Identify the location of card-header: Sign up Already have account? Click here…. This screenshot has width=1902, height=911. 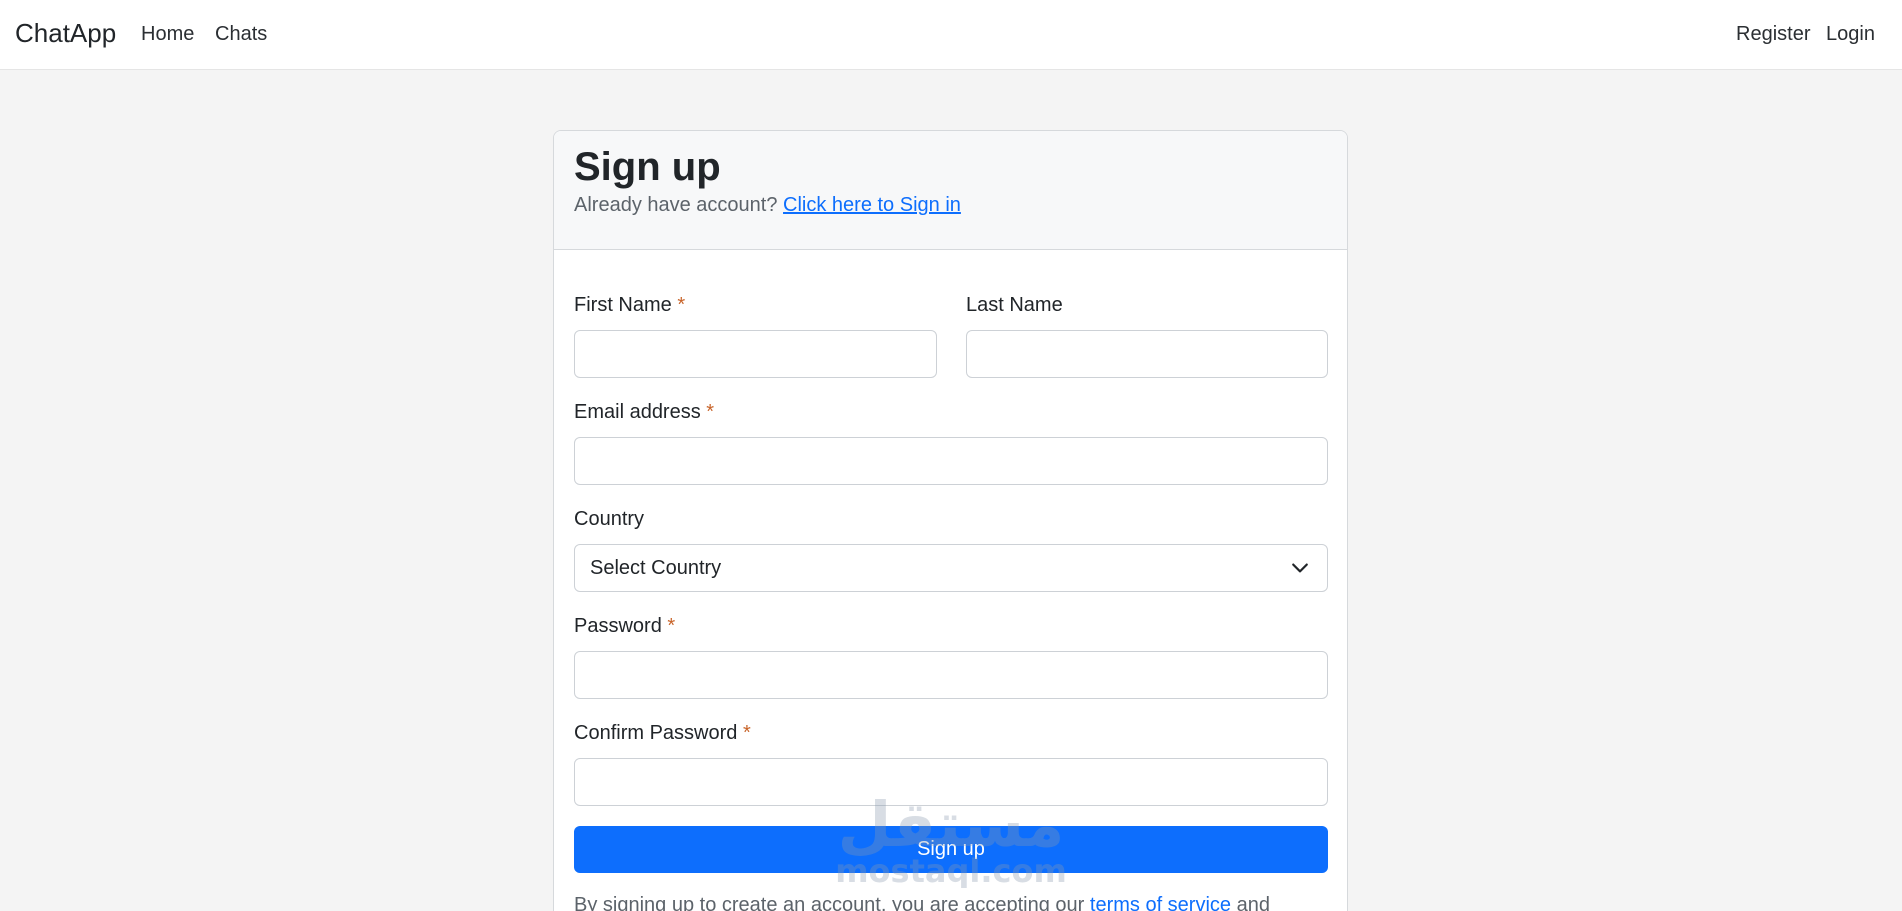
(950, 190).